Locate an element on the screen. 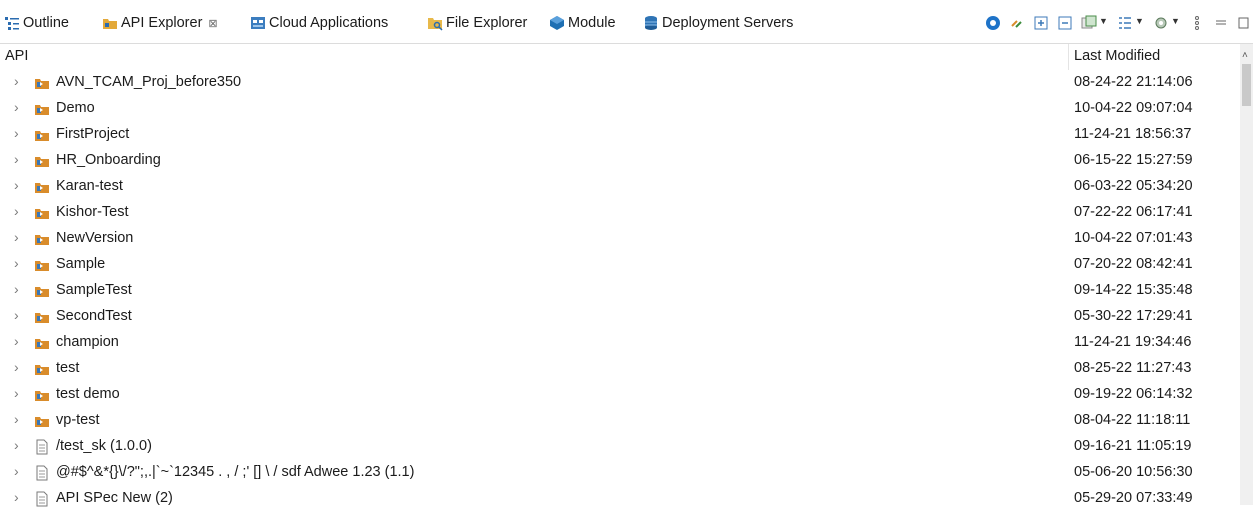  tree-row: › API SPec New (2) 05-29-20 07:33:49 is located at coordinates (620, 499).